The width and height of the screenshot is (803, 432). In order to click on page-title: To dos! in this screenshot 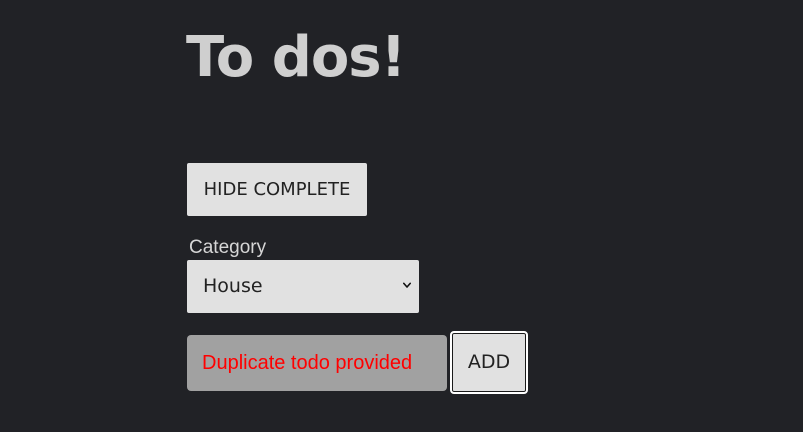, I will do `click(296, 57)`.